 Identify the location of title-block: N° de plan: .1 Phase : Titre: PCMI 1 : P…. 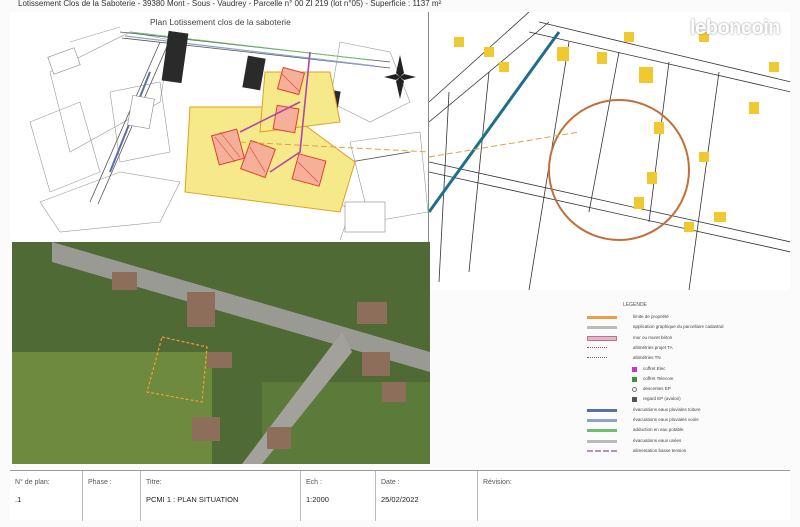
(400, 495).